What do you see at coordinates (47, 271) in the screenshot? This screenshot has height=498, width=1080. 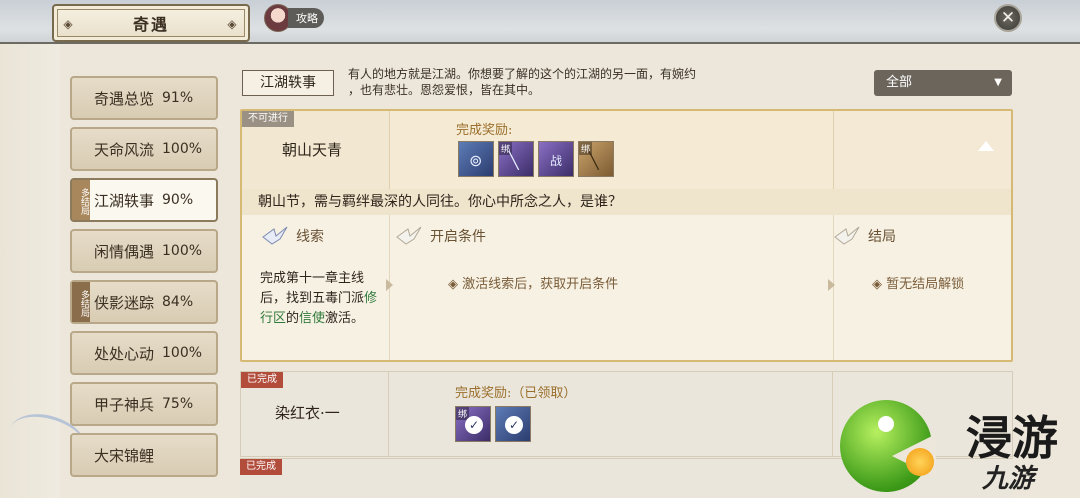 I see `left-decoration` at bounding box center [47, 271].